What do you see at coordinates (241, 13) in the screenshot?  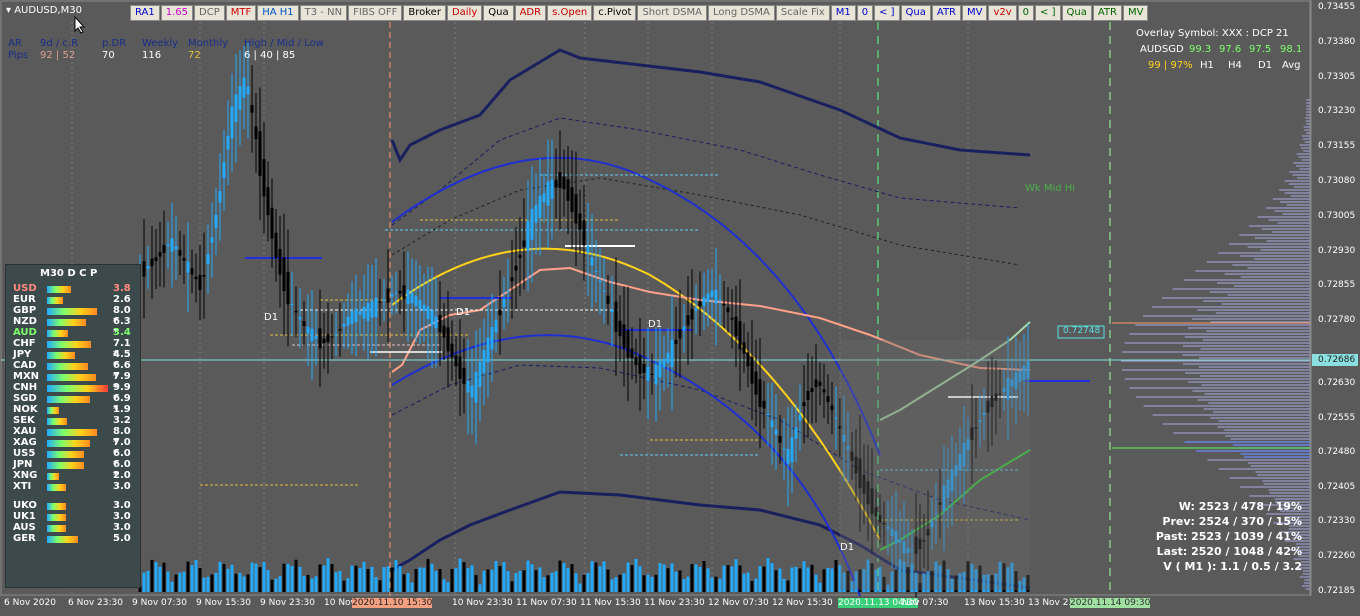 I see `toolbar-button-mtf: MTF` at bounding box center [241, 13].